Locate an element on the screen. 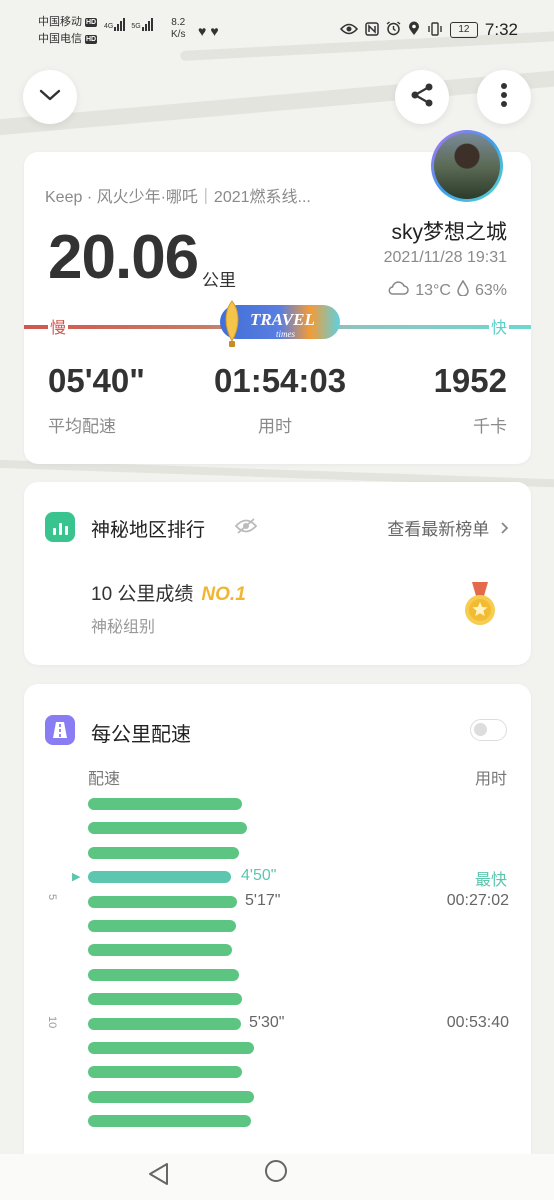 The height and width of the screenshot is (1200, 554). collapse-button is located at coordinates (50, 97).